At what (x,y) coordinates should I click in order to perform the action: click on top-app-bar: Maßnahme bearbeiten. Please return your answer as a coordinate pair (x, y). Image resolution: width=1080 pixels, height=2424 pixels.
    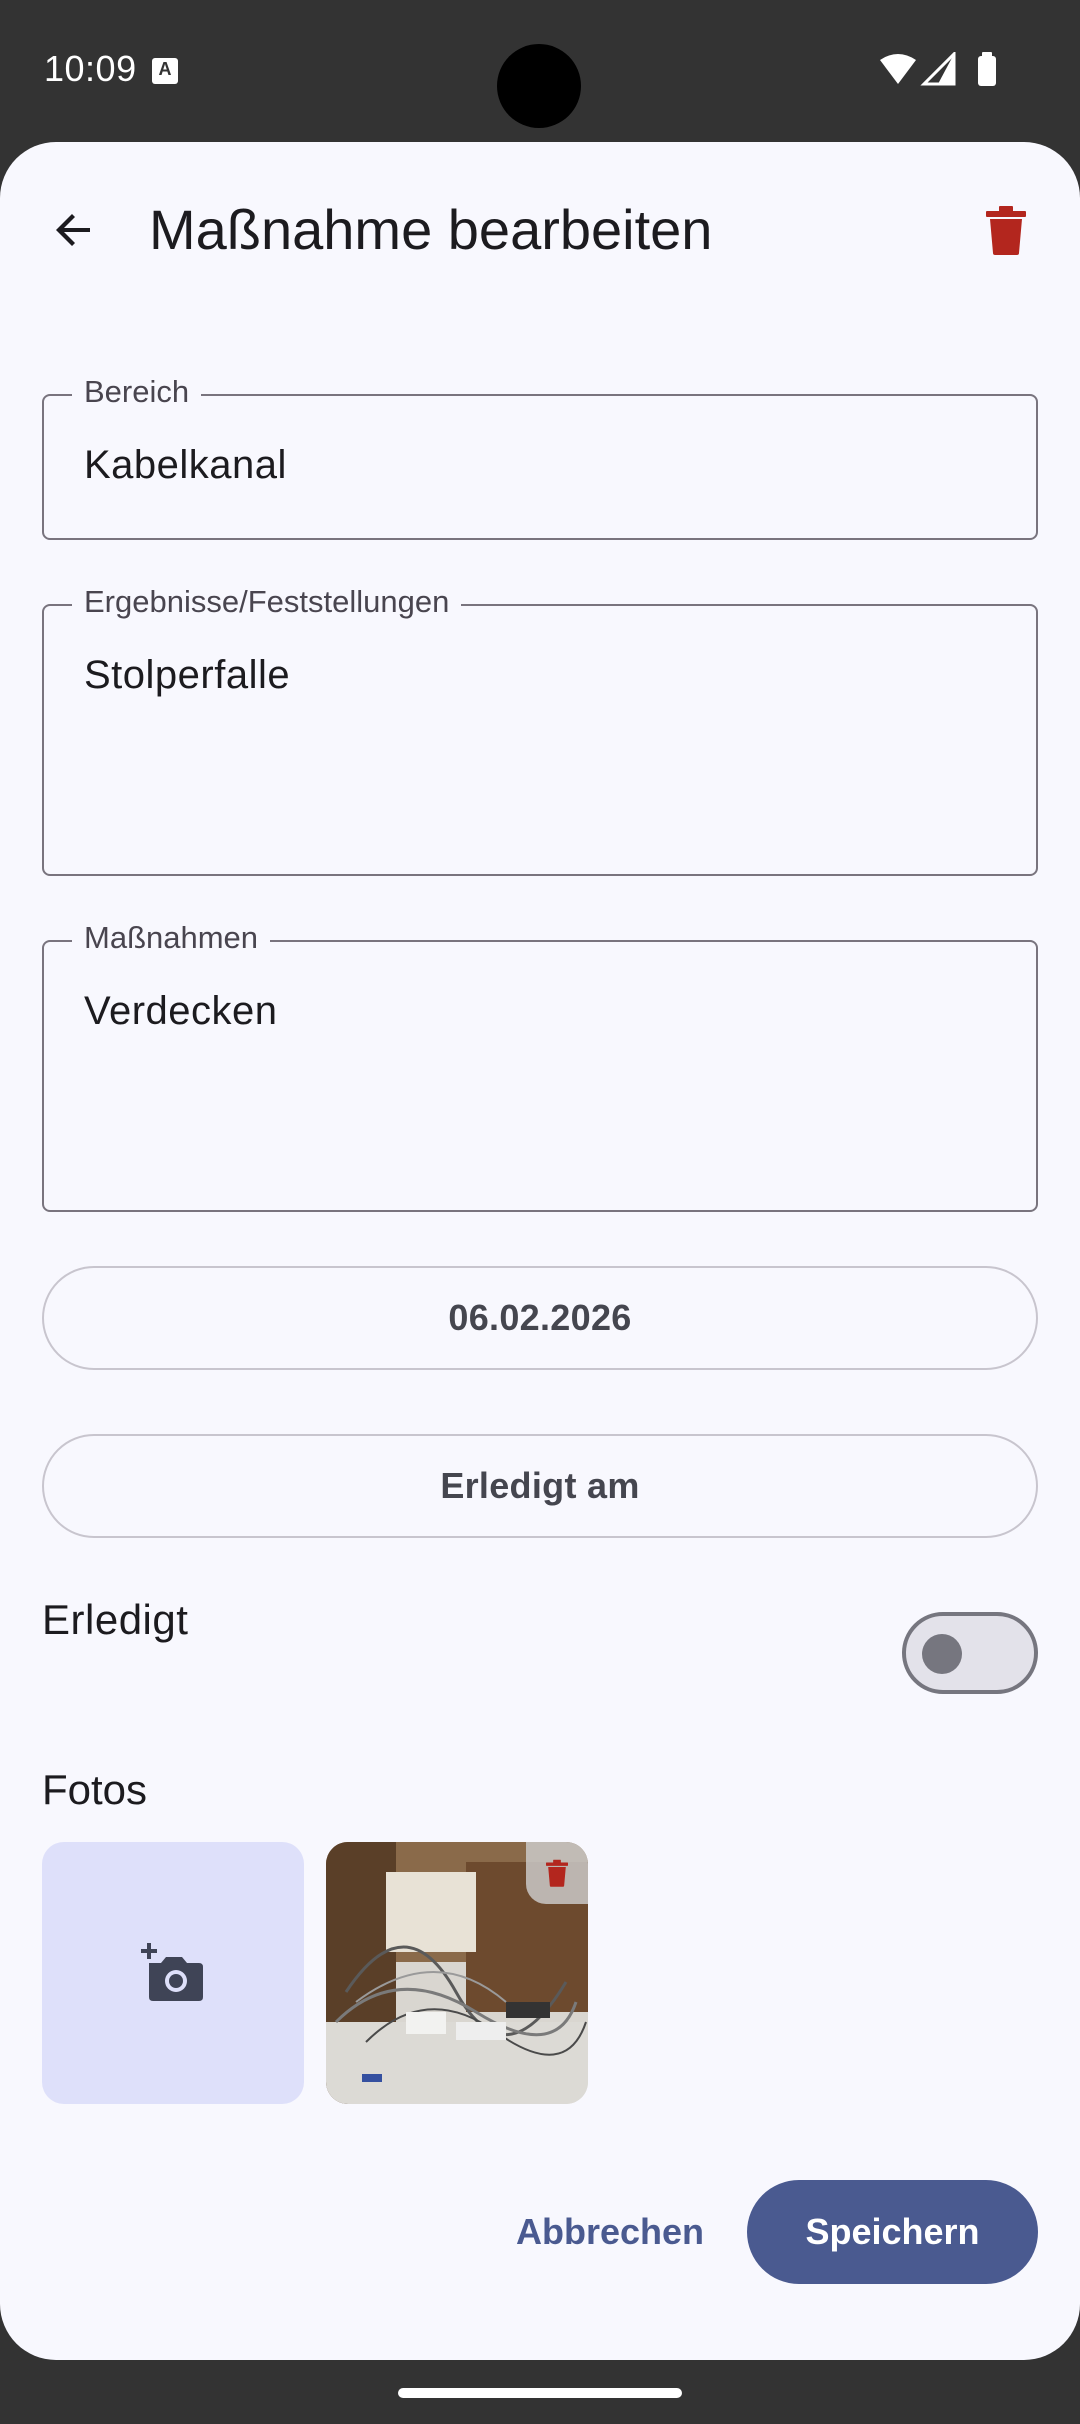
    Looking at the image, I should click on (540, 226).